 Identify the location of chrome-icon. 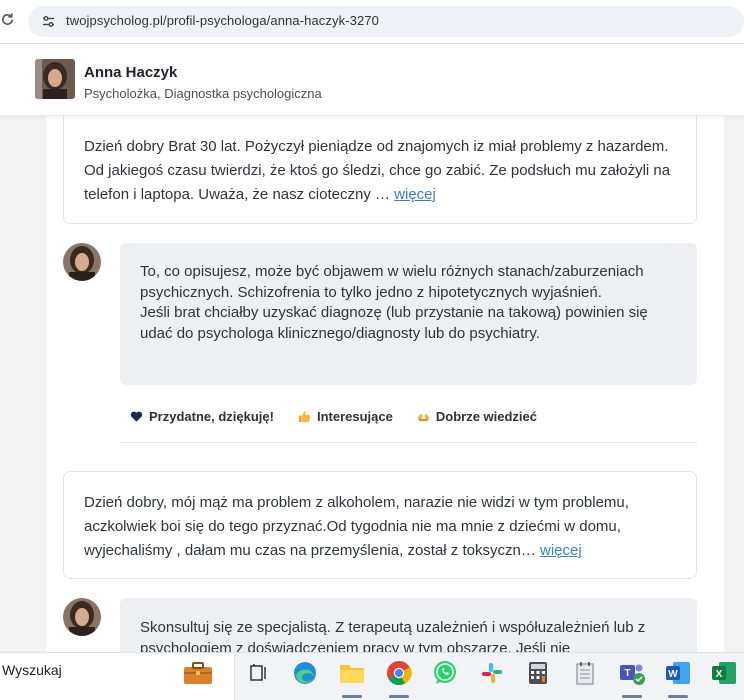
(399, 673).